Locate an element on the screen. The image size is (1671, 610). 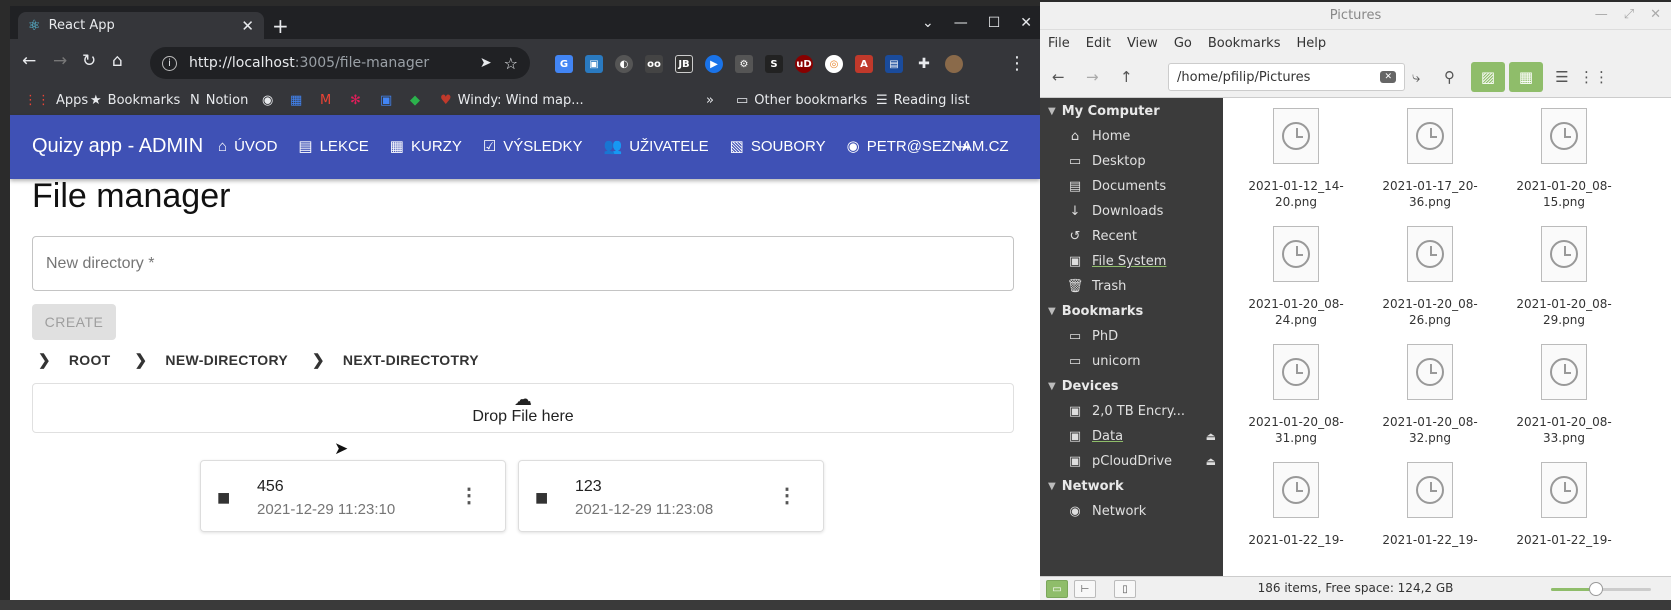
translate-extension-icon: G is located at coordinates (564, 64).